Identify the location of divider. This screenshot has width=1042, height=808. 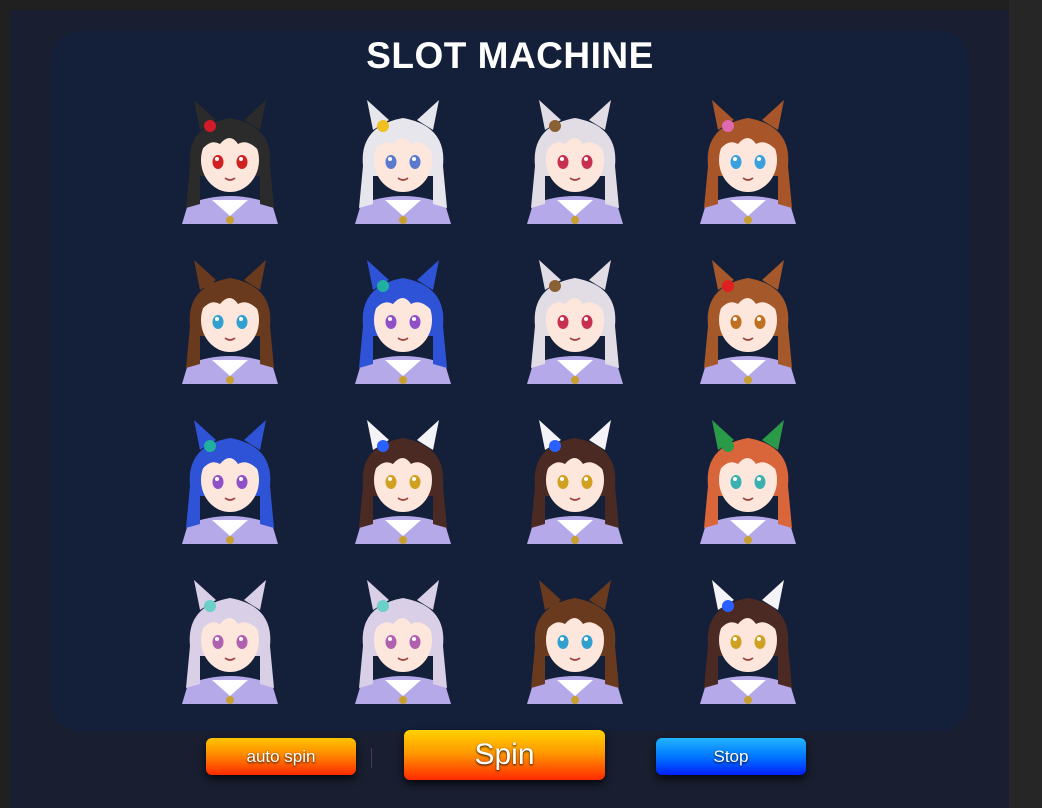
(371, 758).